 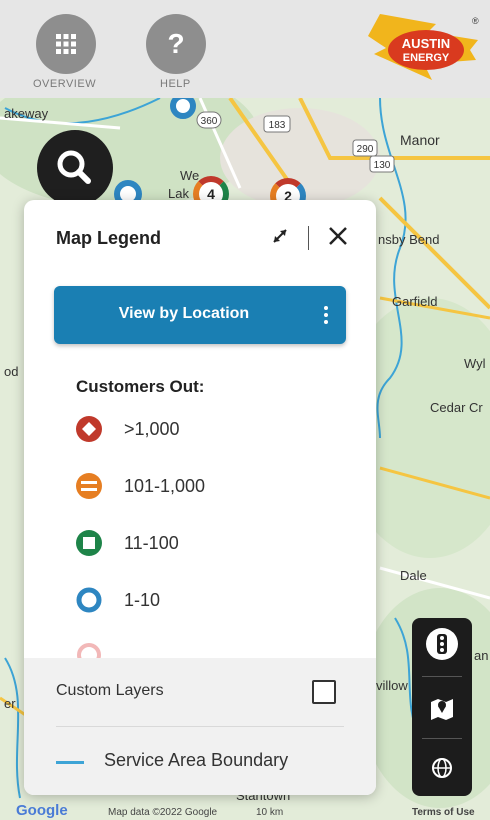 What do you see at coordinates (413, 575) in the screenshot?
I see `place-label: Dale` at bounding box center [413, 575].